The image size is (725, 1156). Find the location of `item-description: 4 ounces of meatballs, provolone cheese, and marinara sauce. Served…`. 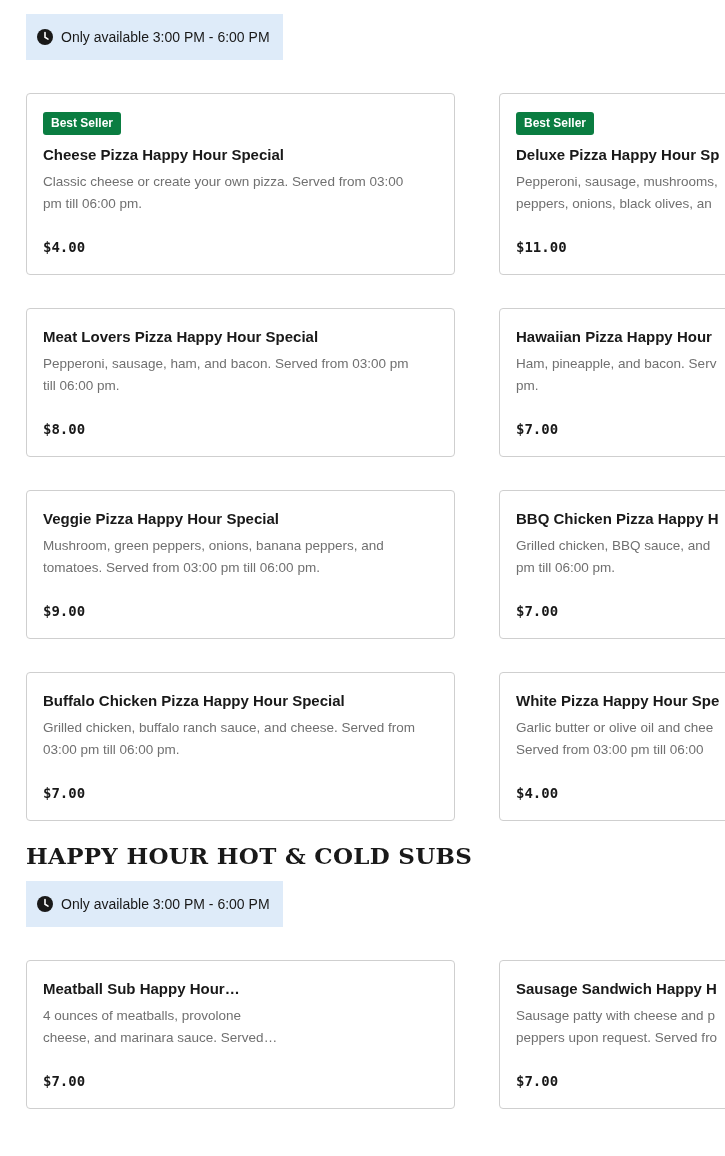

item-description: 4 ounces of meatballs, provolone cheese, and marinara sauce. Served… is located at coordinates (161, 1027).